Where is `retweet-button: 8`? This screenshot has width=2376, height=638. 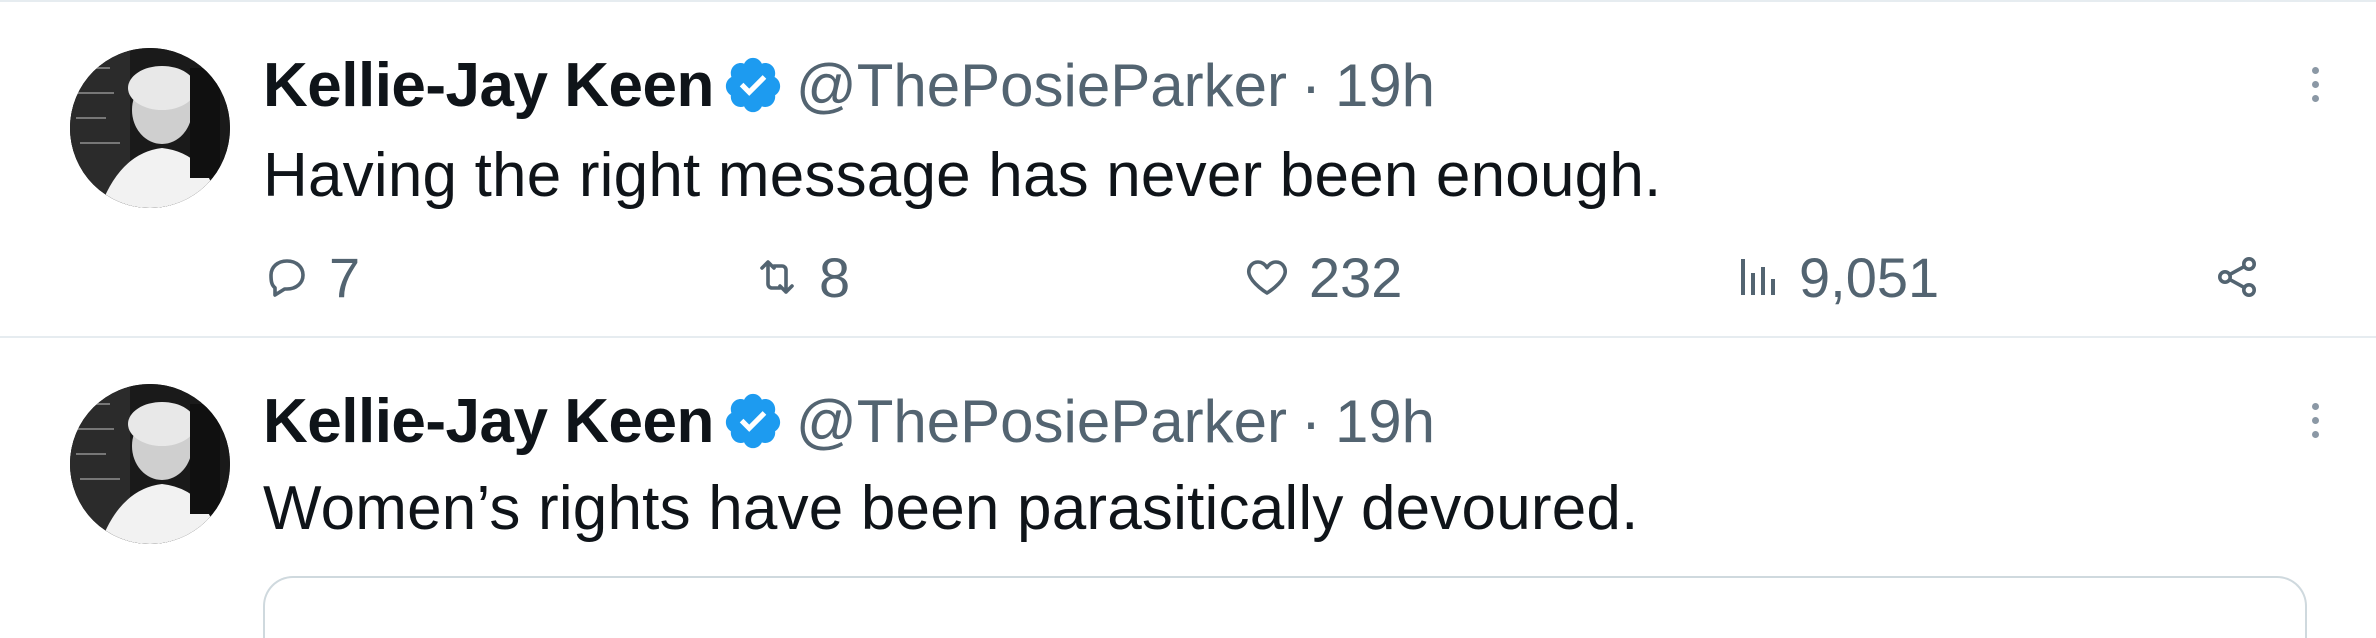 retweet-button: 8 is located at coordinates (801, 277).